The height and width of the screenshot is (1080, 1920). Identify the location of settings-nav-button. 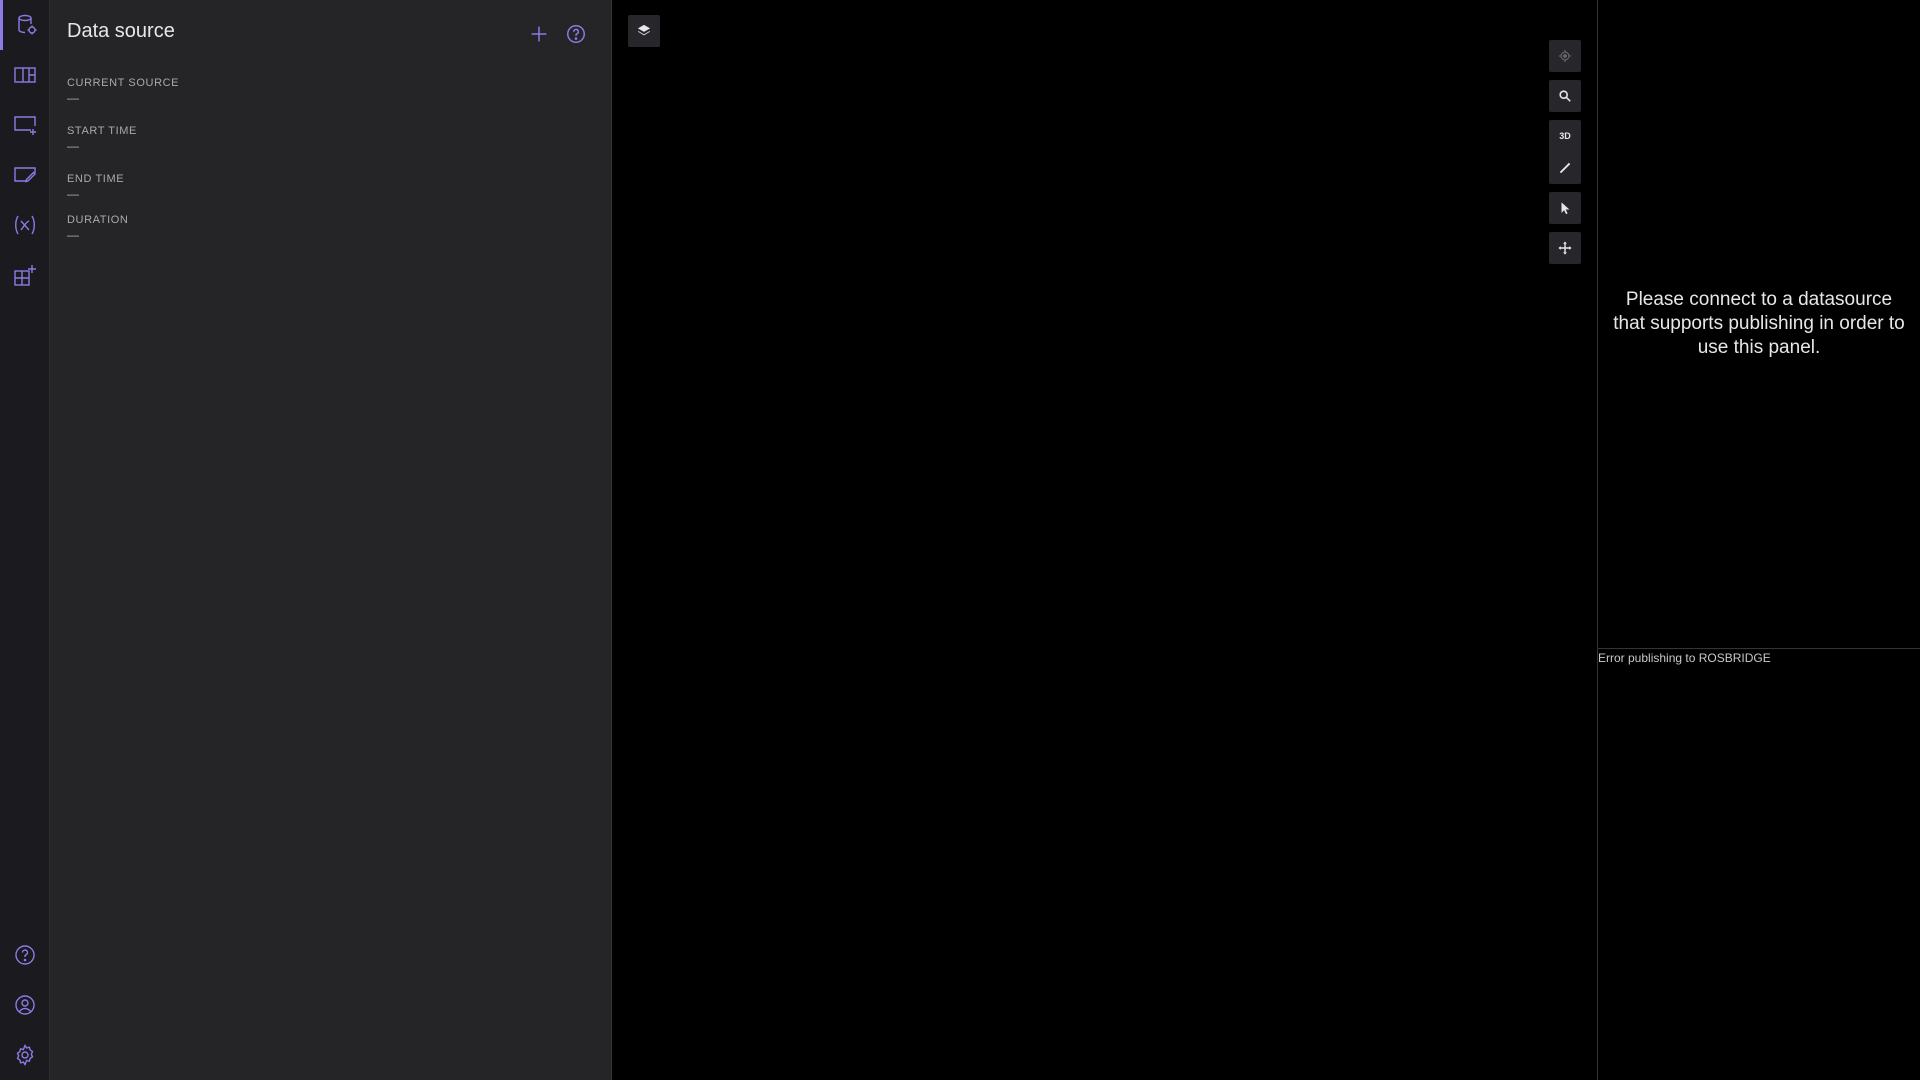
(25, 1055).